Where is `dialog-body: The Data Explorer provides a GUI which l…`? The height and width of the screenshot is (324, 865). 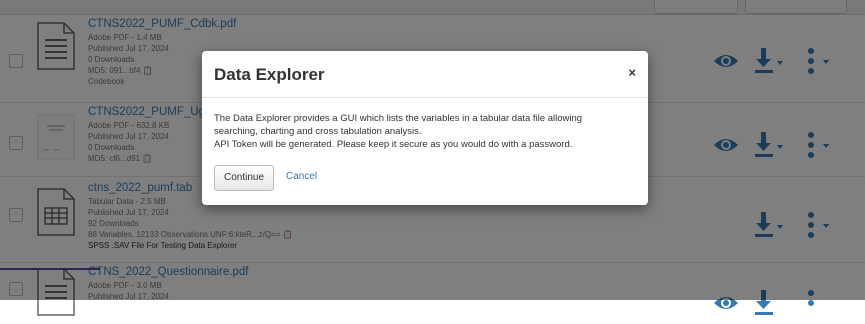
dialog-body: The Data Explorer provides a GUI which l… is located at coordinates (426, 131).